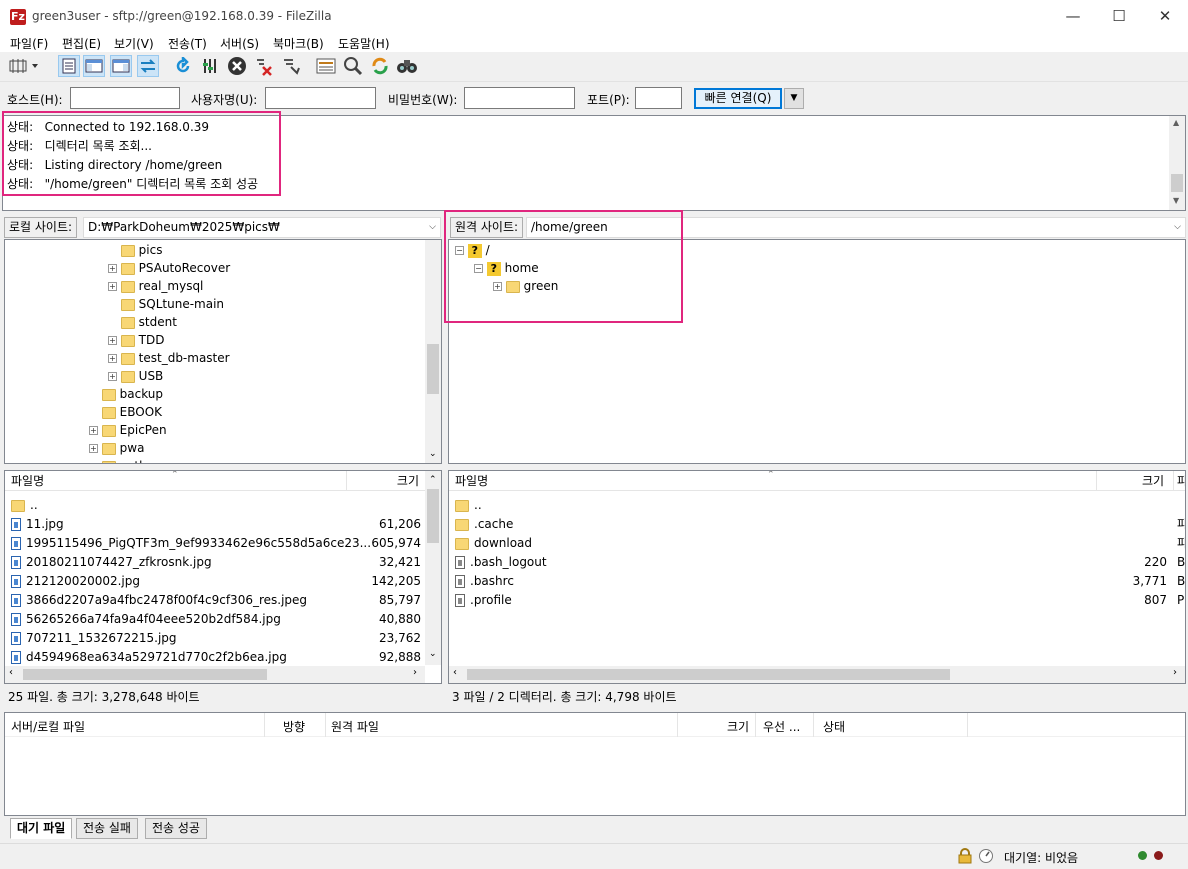  Describe the element at coordinates (210, 66) in the screenshot. I see `process-queue-icon` at that location.